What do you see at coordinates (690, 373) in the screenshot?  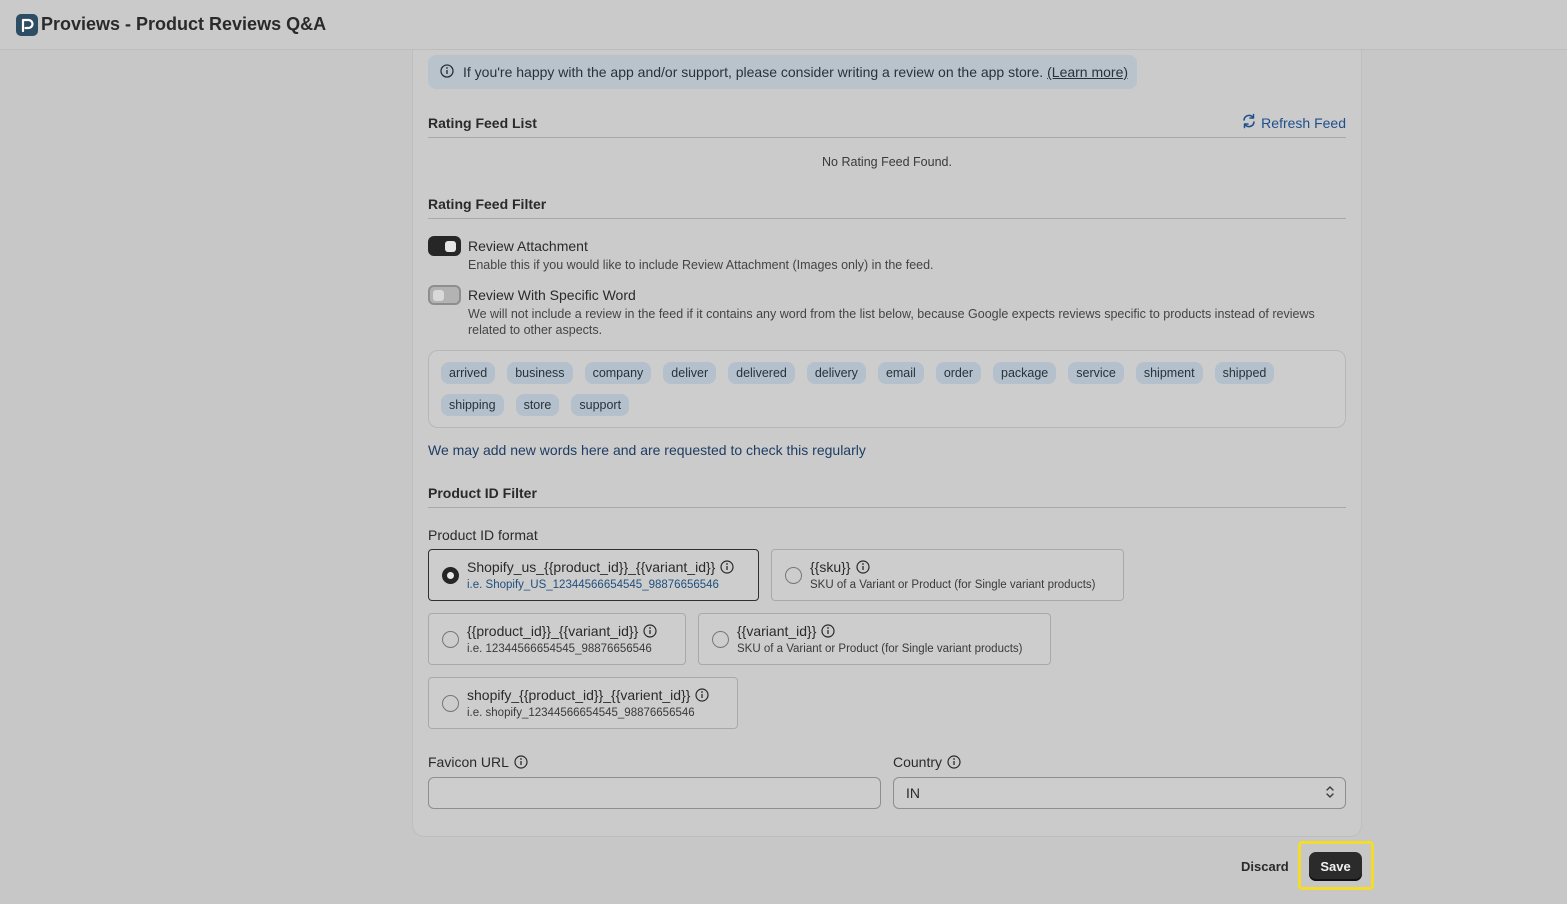 I see `word-chip: deliver` at bounding box center [690, 373].